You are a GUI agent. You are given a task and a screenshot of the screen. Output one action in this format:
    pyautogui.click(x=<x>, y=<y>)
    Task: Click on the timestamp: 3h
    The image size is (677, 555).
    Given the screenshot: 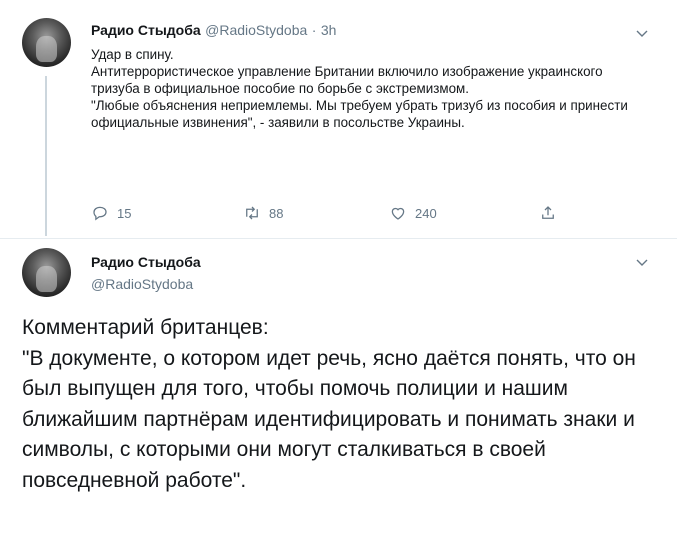 What is the action you would take?
    pyautogui.click(x=329, y=30)
    